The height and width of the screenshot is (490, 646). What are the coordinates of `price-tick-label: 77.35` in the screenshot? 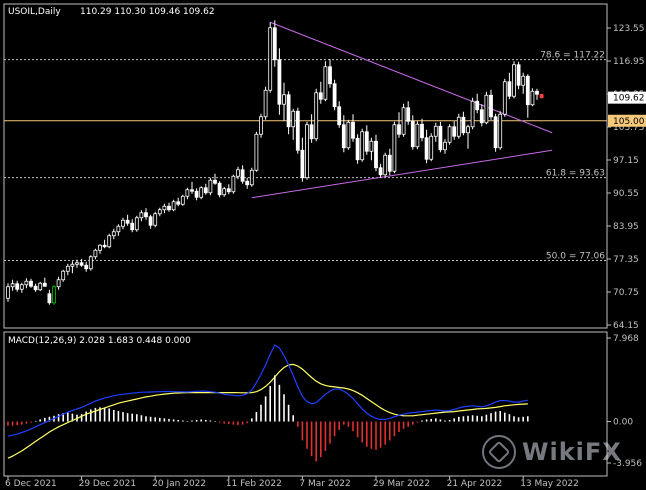 It's located at (626, 260).